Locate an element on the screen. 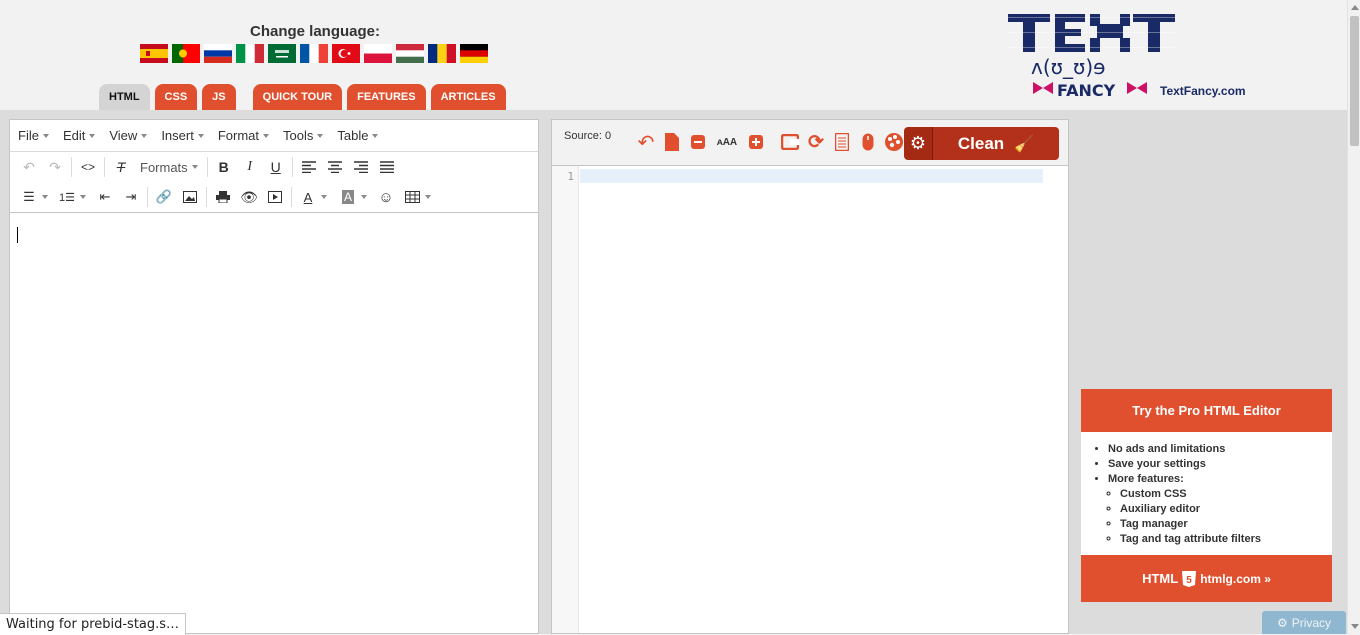  code-icon: <> is located at coordinates (88, 167).